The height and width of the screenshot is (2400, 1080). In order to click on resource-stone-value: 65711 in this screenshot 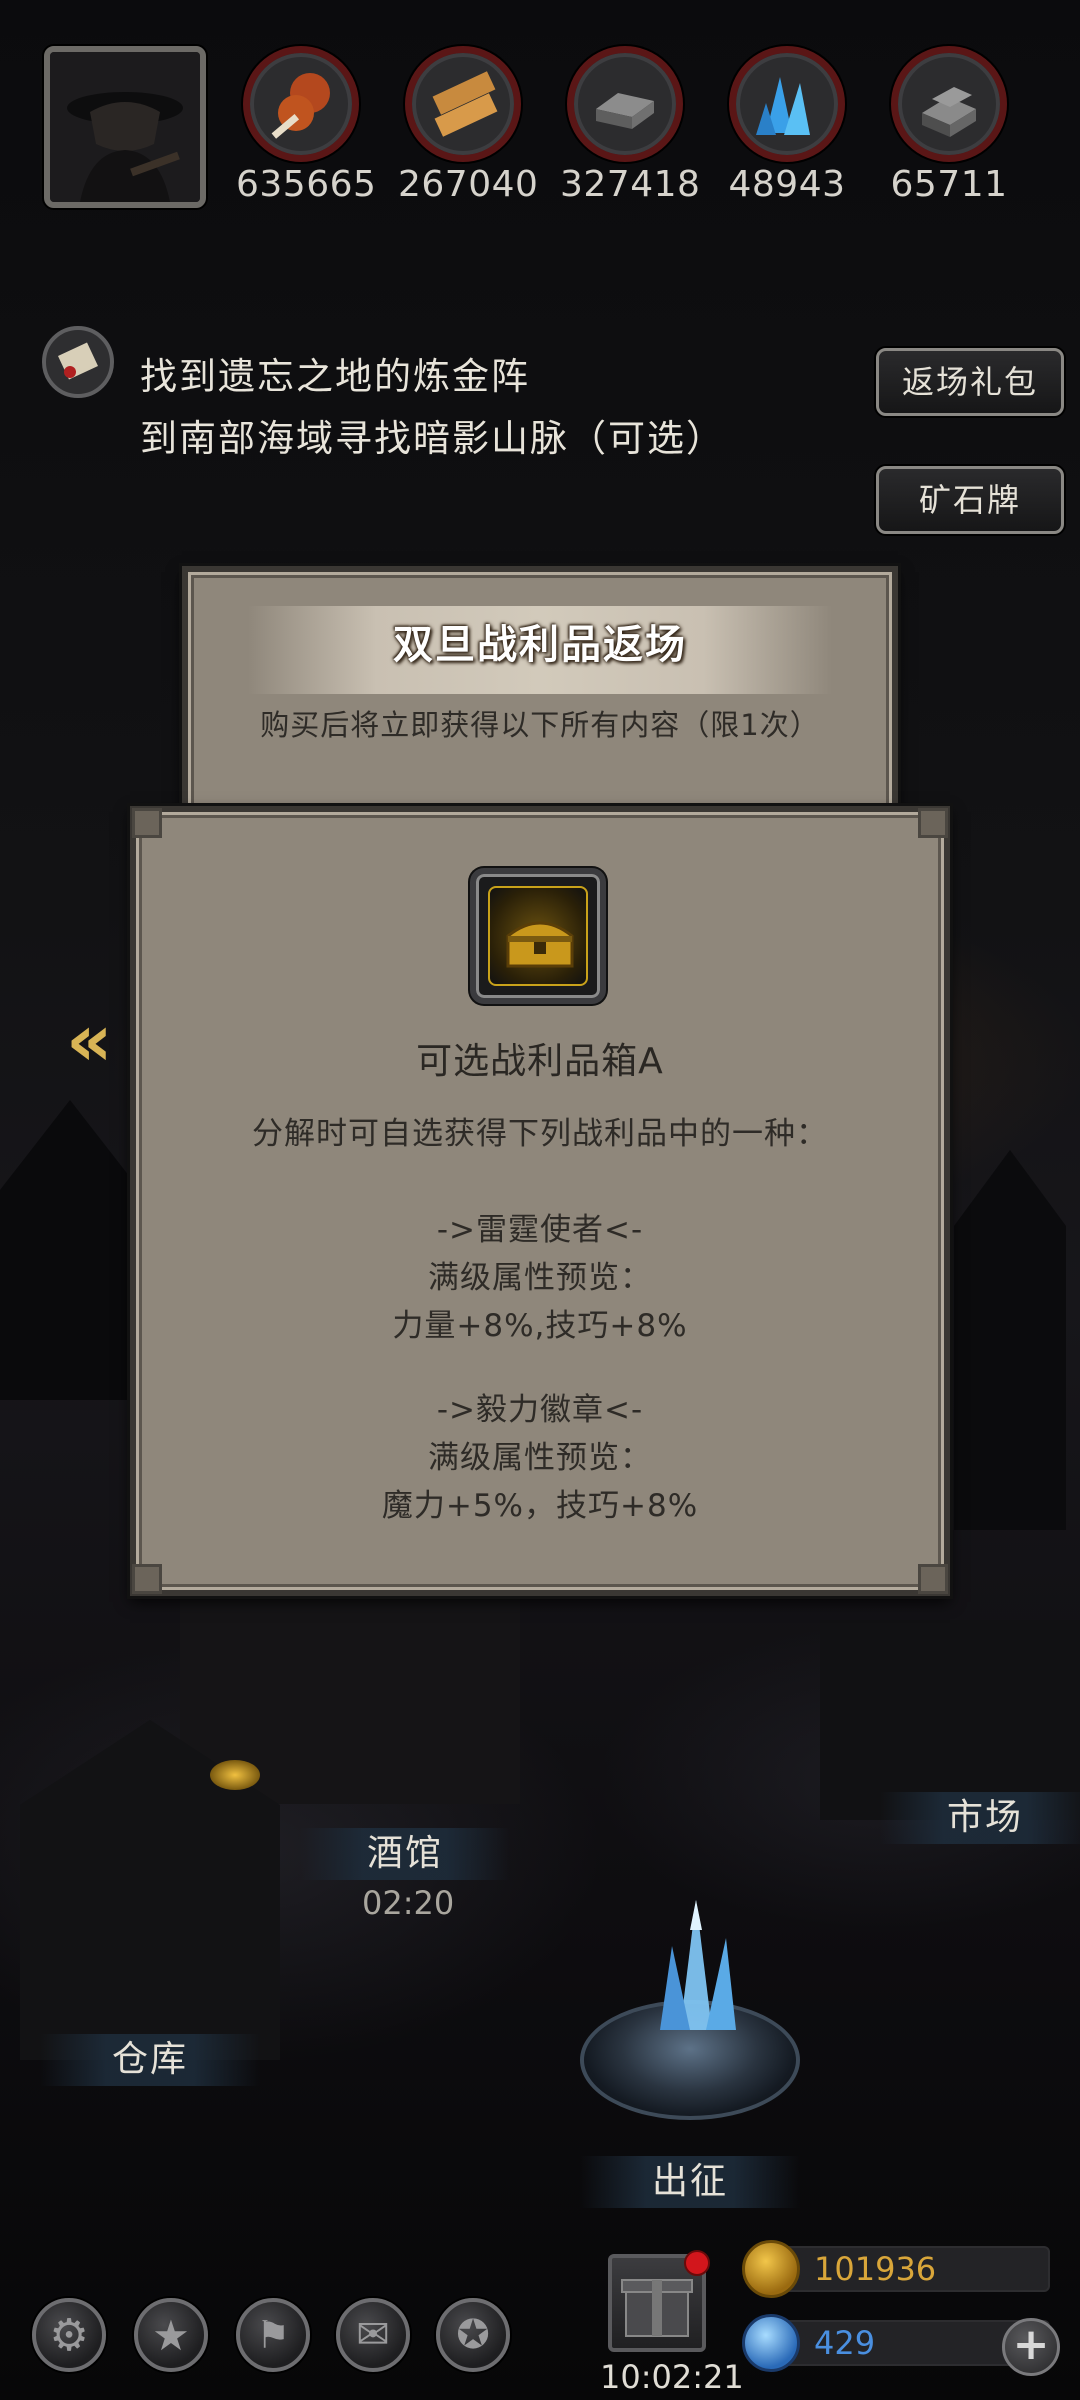, I will do `click(949, 184)`.